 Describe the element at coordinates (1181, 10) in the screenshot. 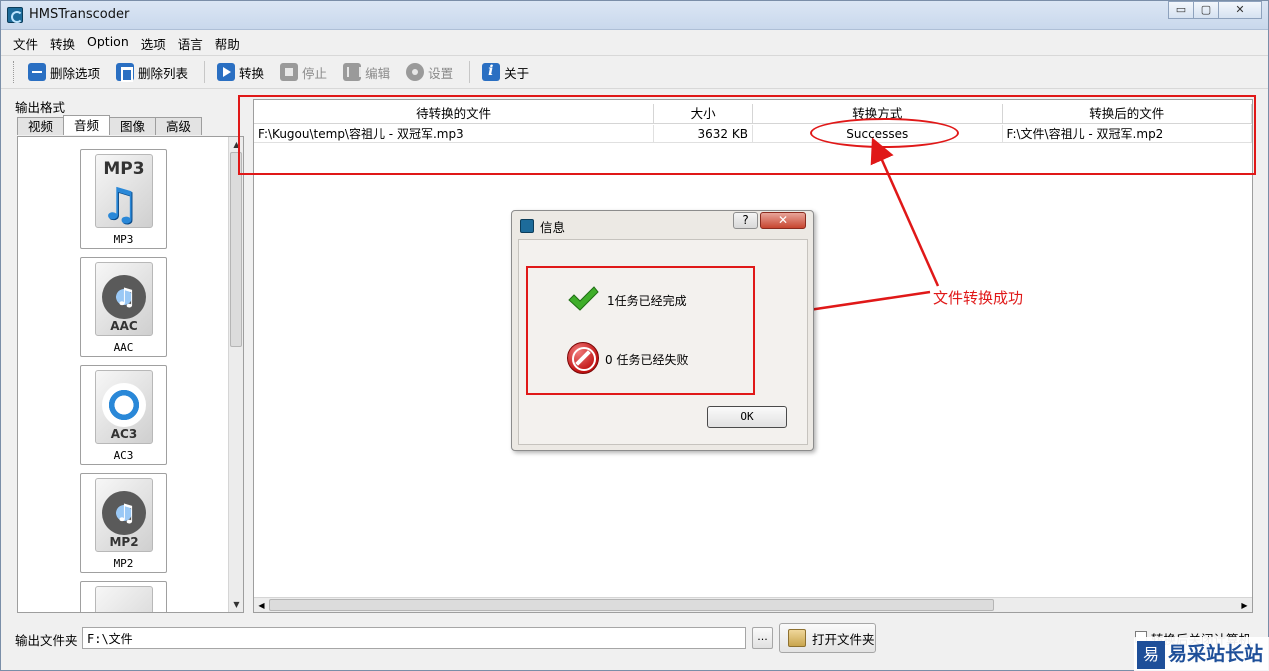

I see `minimize-button: ▭` at that location.